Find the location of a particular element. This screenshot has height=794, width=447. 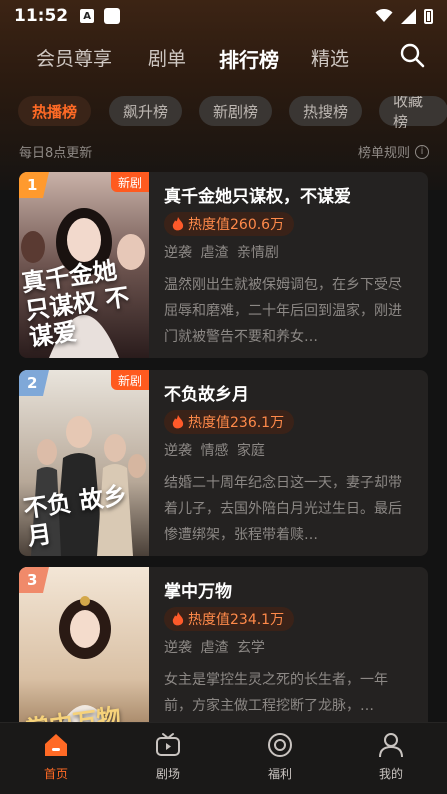

tv-icon is located at coordinates (168, 744).